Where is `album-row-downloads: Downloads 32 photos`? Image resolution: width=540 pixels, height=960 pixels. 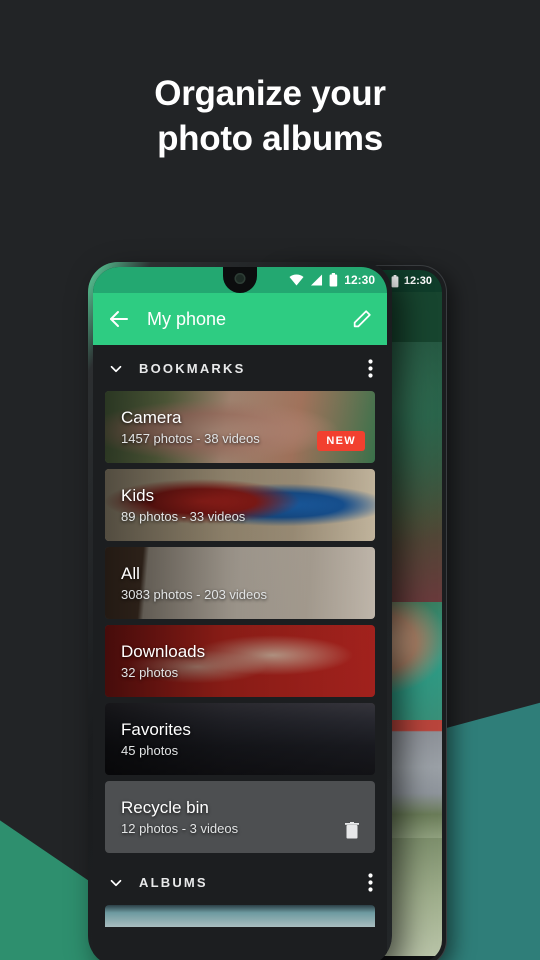 album-row-downloads: Downloads 32 photos is located at coordinates (240, 661).